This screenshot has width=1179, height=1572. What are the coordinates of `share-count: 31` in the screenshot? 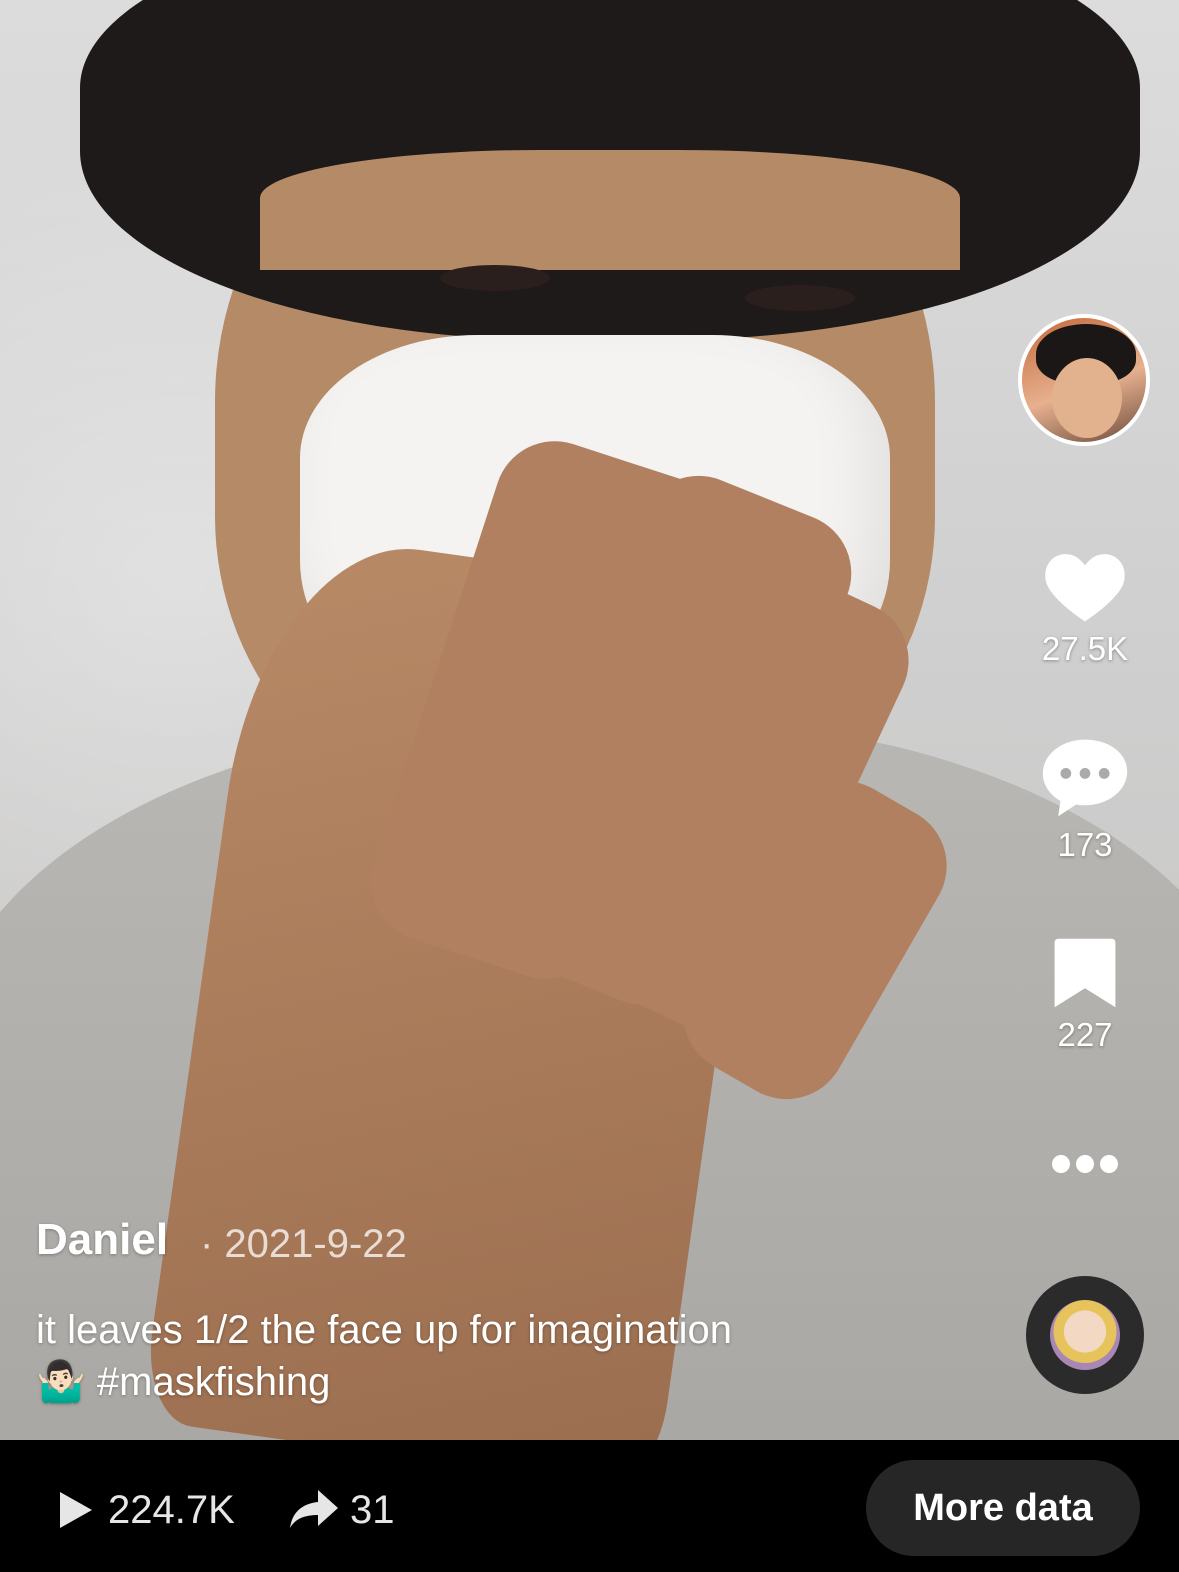 It's located at (372, 1510).